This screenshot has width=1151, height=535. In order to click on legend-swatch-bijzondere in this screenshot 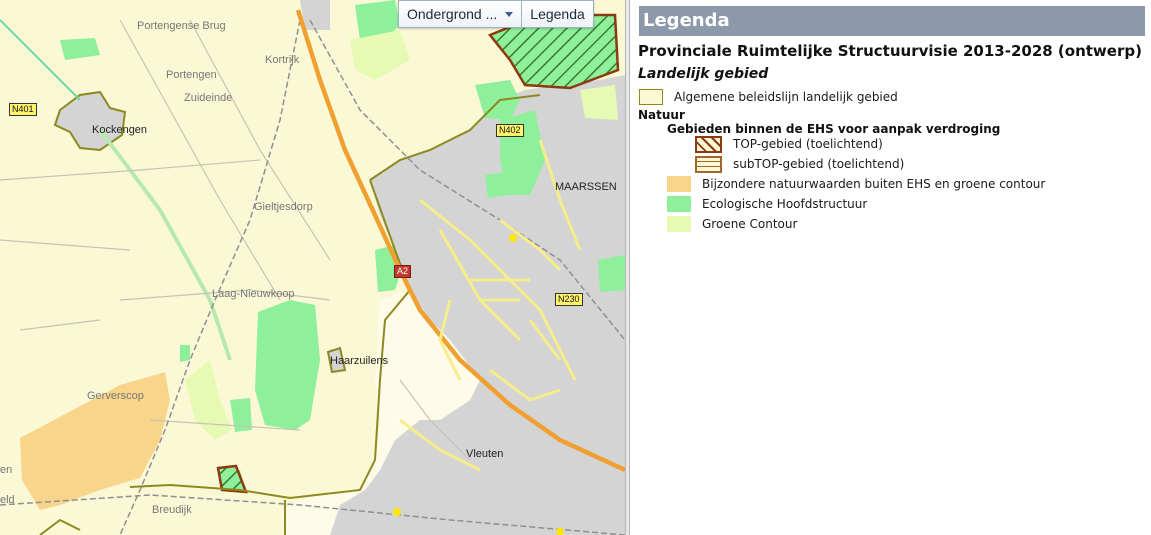, I will do `click(679, 184)`.